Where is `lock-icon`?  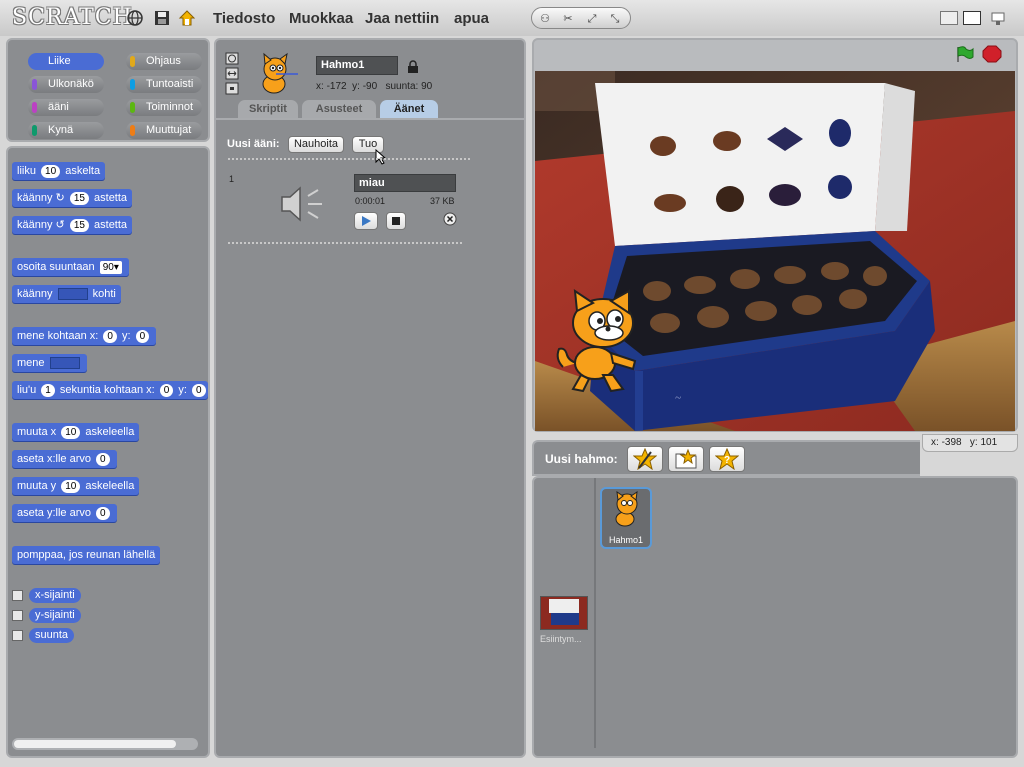
lock-icon is located at coordinates (413, 66).